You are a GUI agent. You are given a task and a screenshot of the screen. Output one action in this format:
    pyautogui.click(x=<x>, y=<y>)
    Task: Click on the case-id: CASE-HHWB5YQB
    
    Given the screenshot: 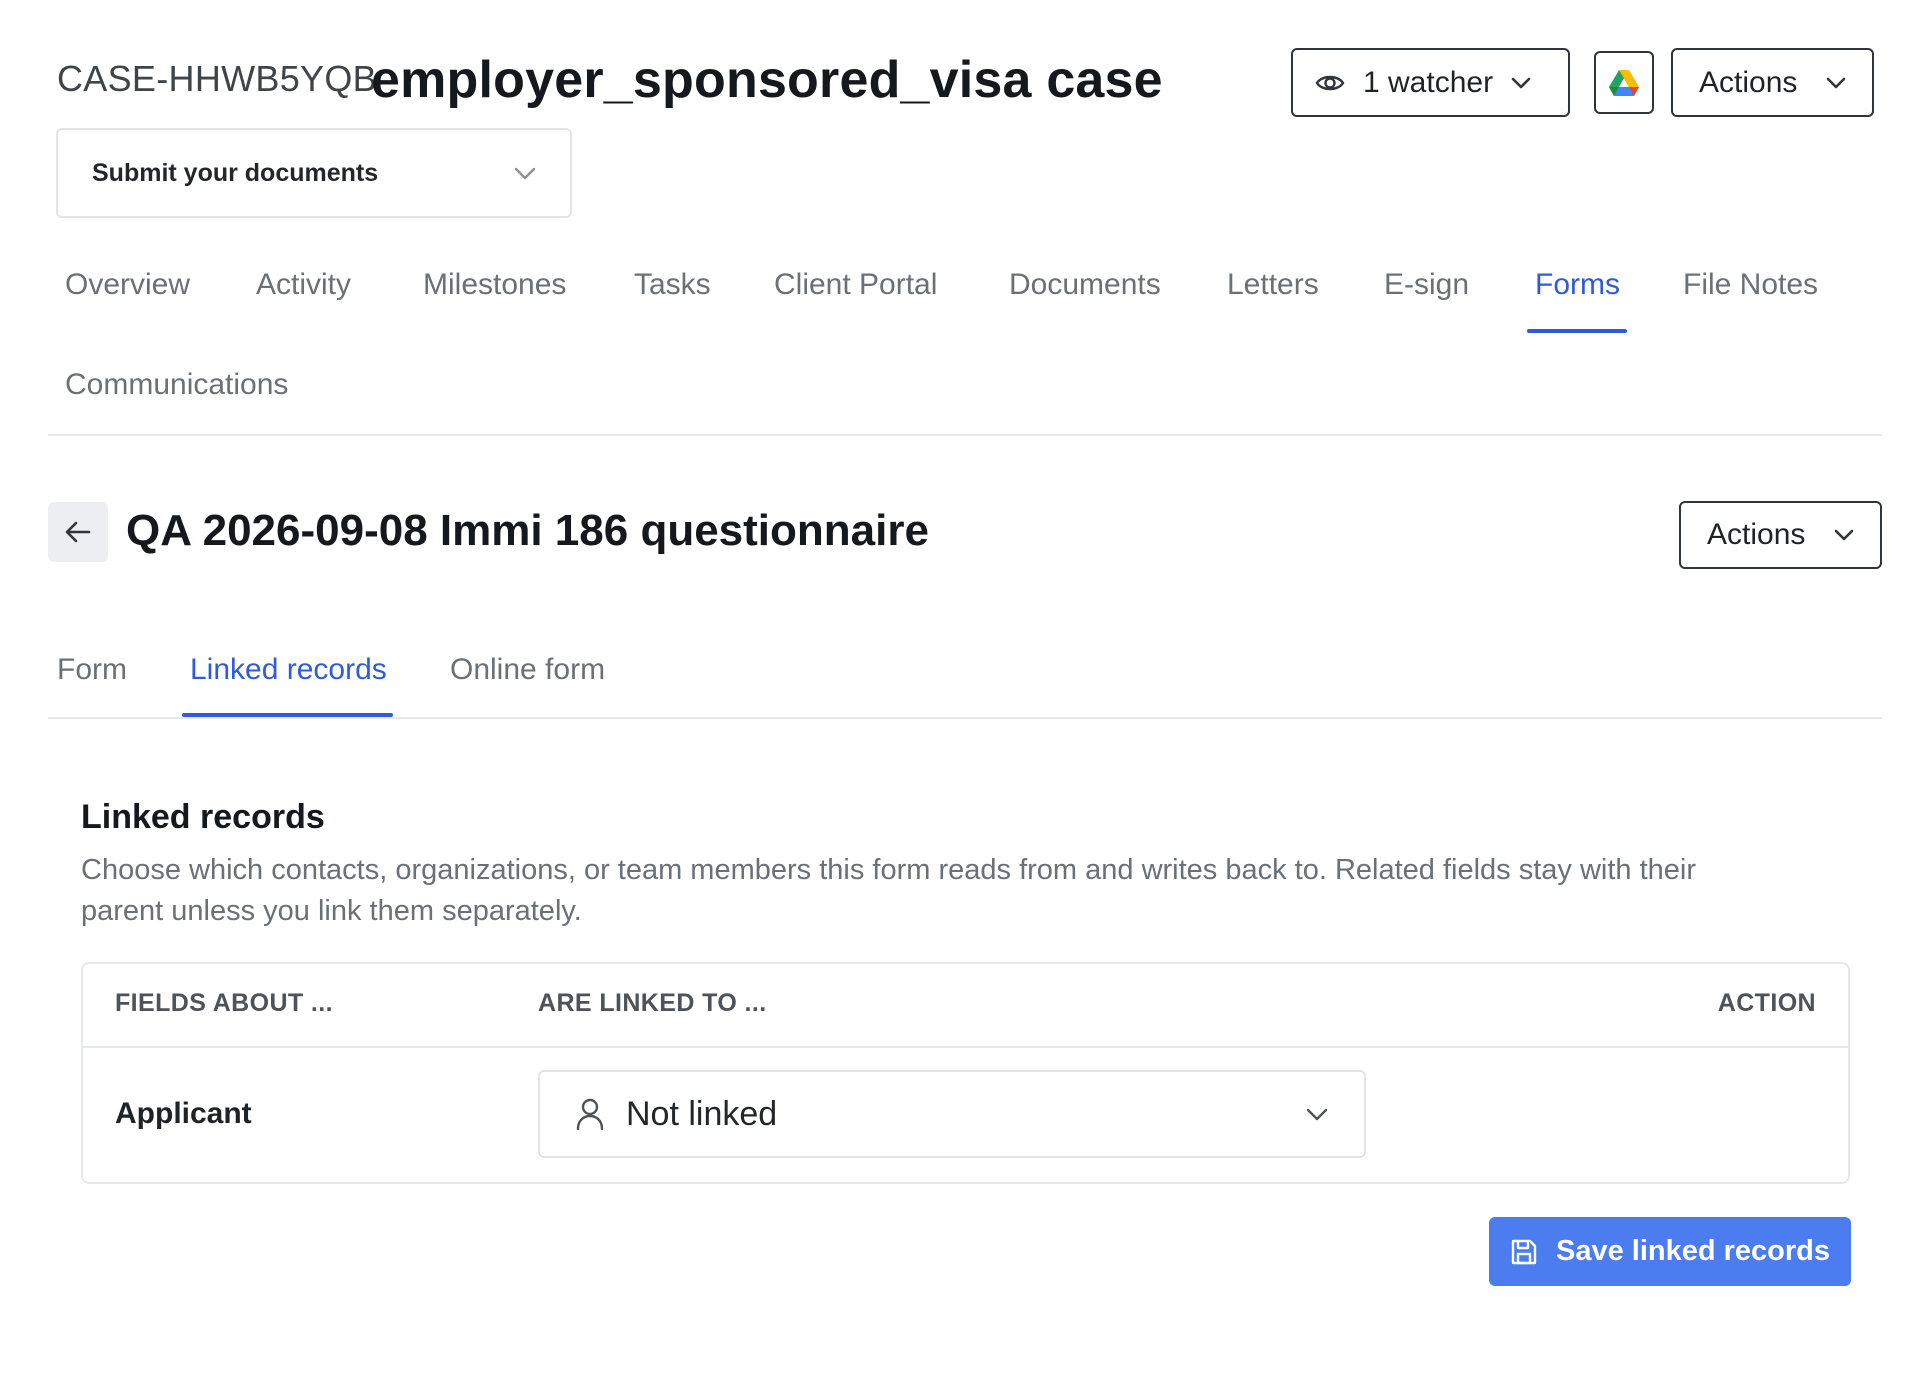 What is the action you would take?
    pyautogui.click(x=217, y=78)
    